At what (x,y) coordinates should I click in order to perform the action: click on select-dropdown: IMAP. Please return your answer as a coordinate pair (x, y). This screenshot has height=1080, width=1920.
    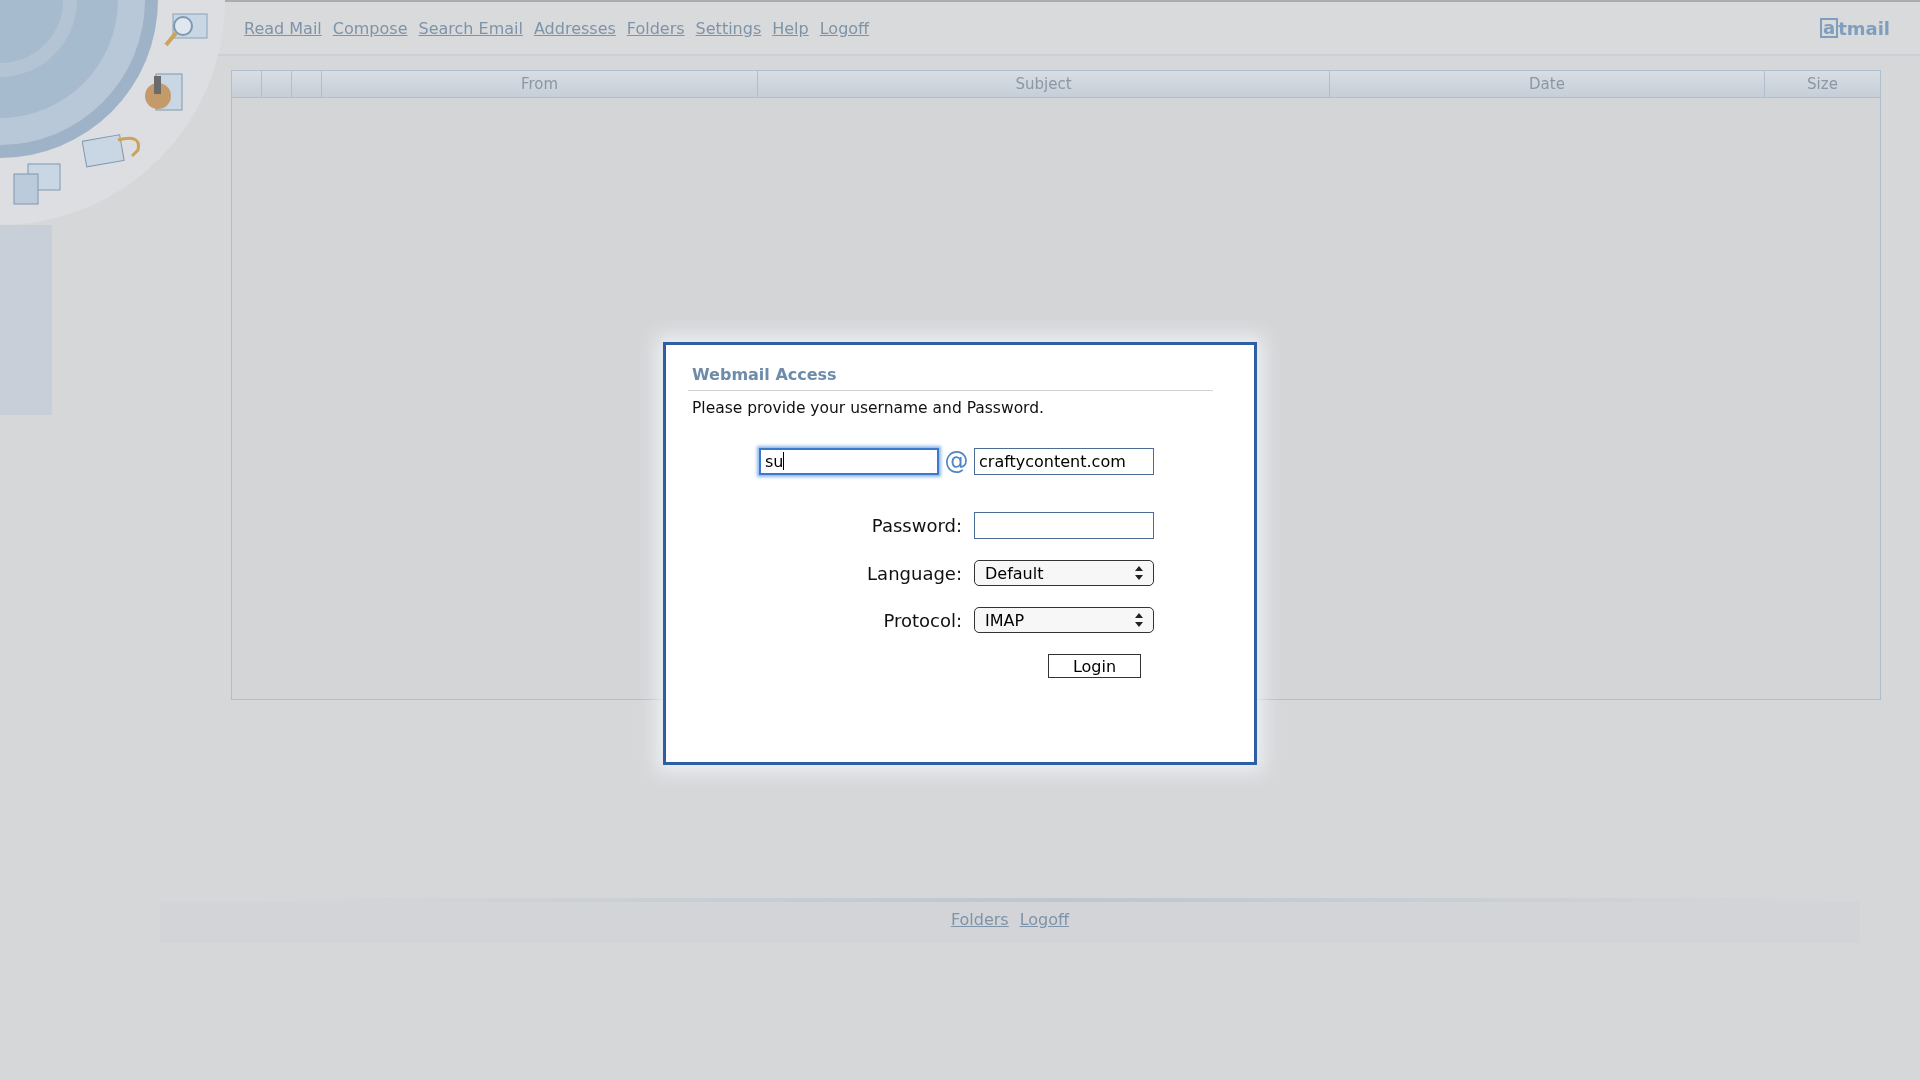
    Looking at the image, I should click on (1064, 620).